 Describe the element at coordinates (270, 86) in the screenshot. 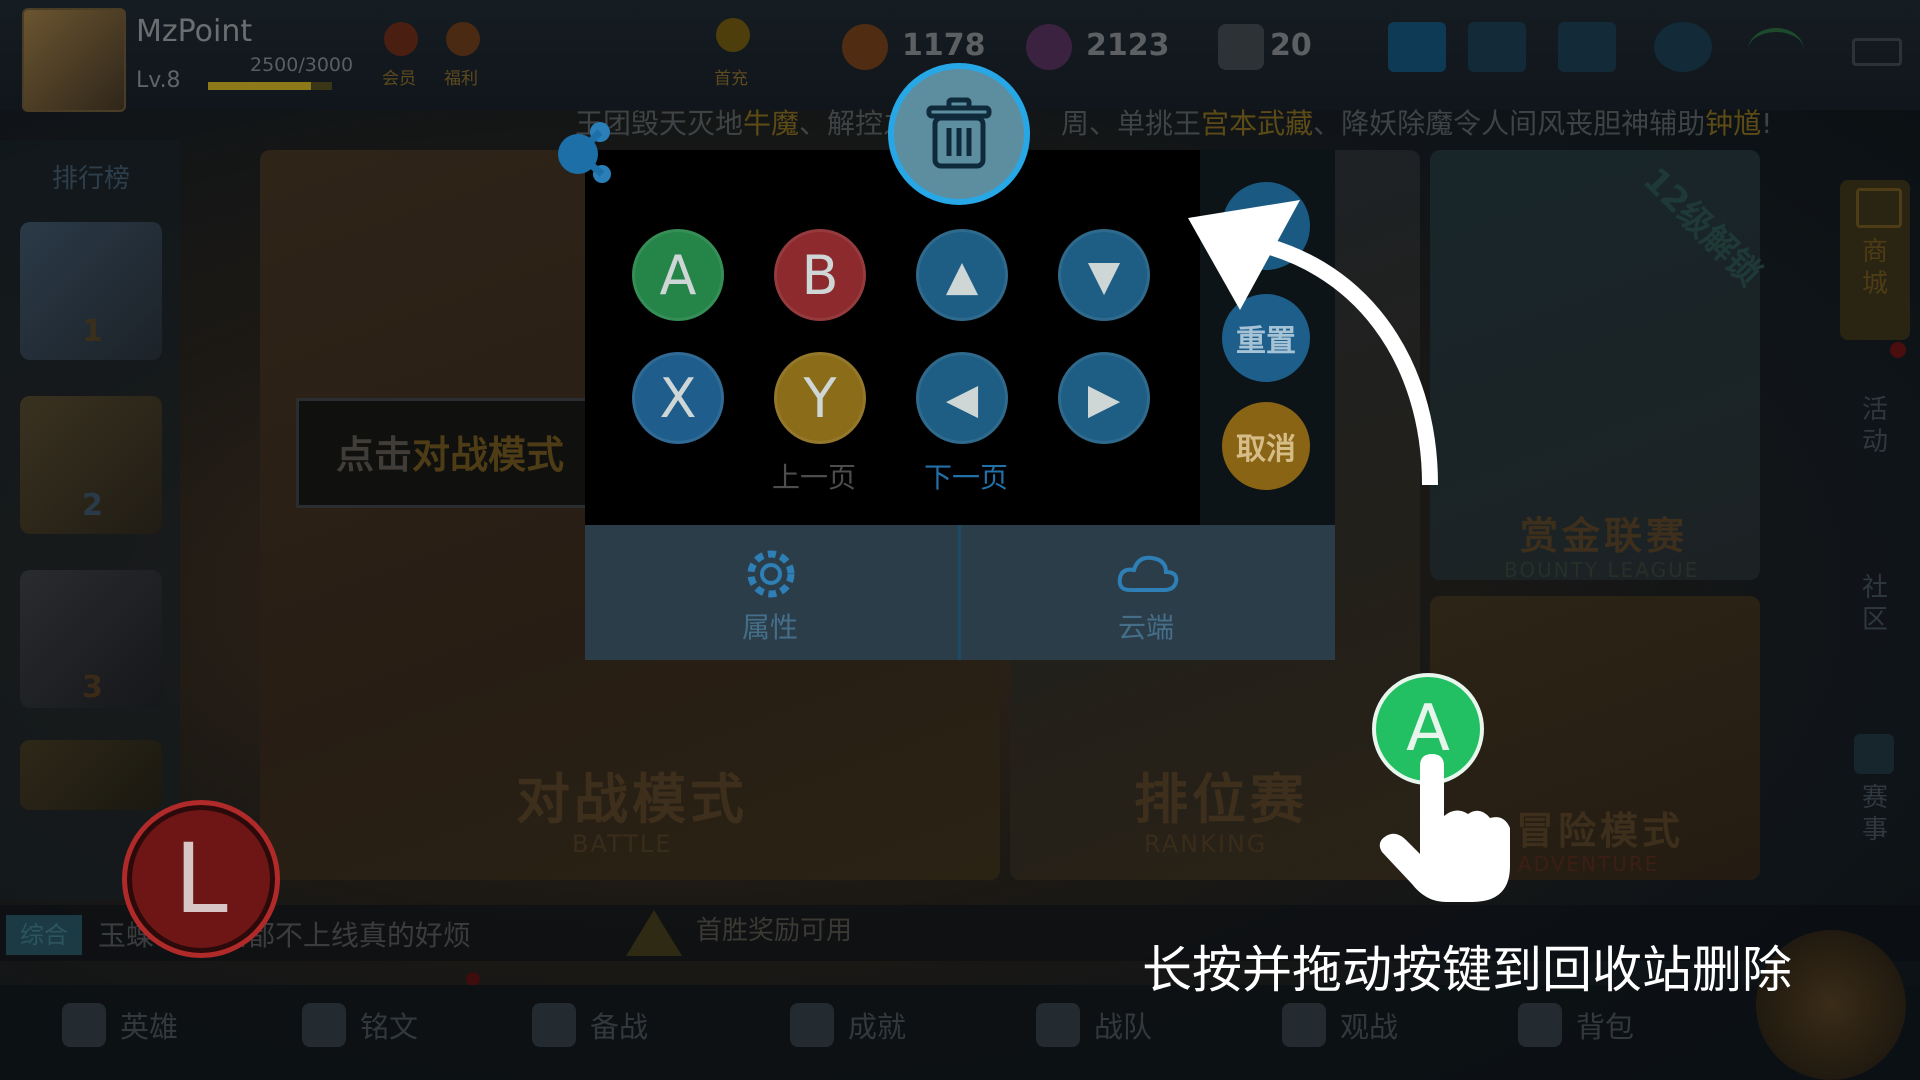

I see `xp-bar` at that location.